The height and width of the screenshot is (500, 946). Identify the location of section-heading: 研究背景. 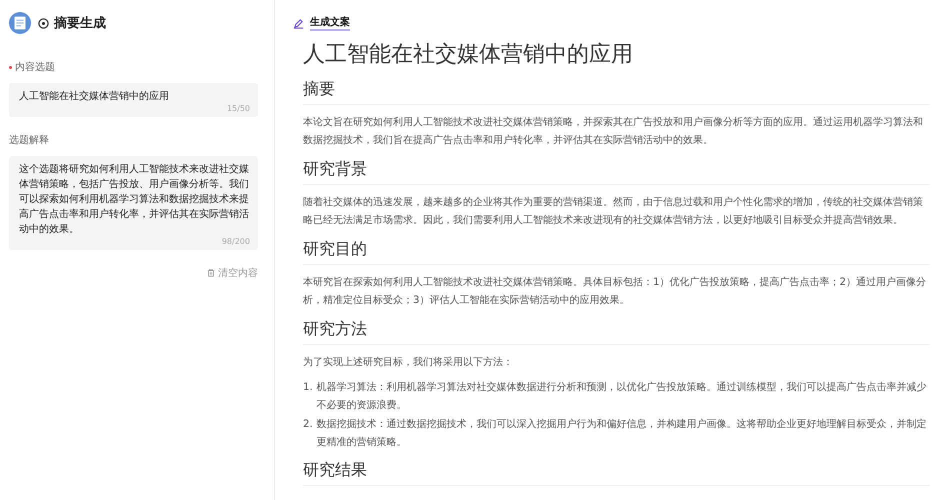
(616, 172).